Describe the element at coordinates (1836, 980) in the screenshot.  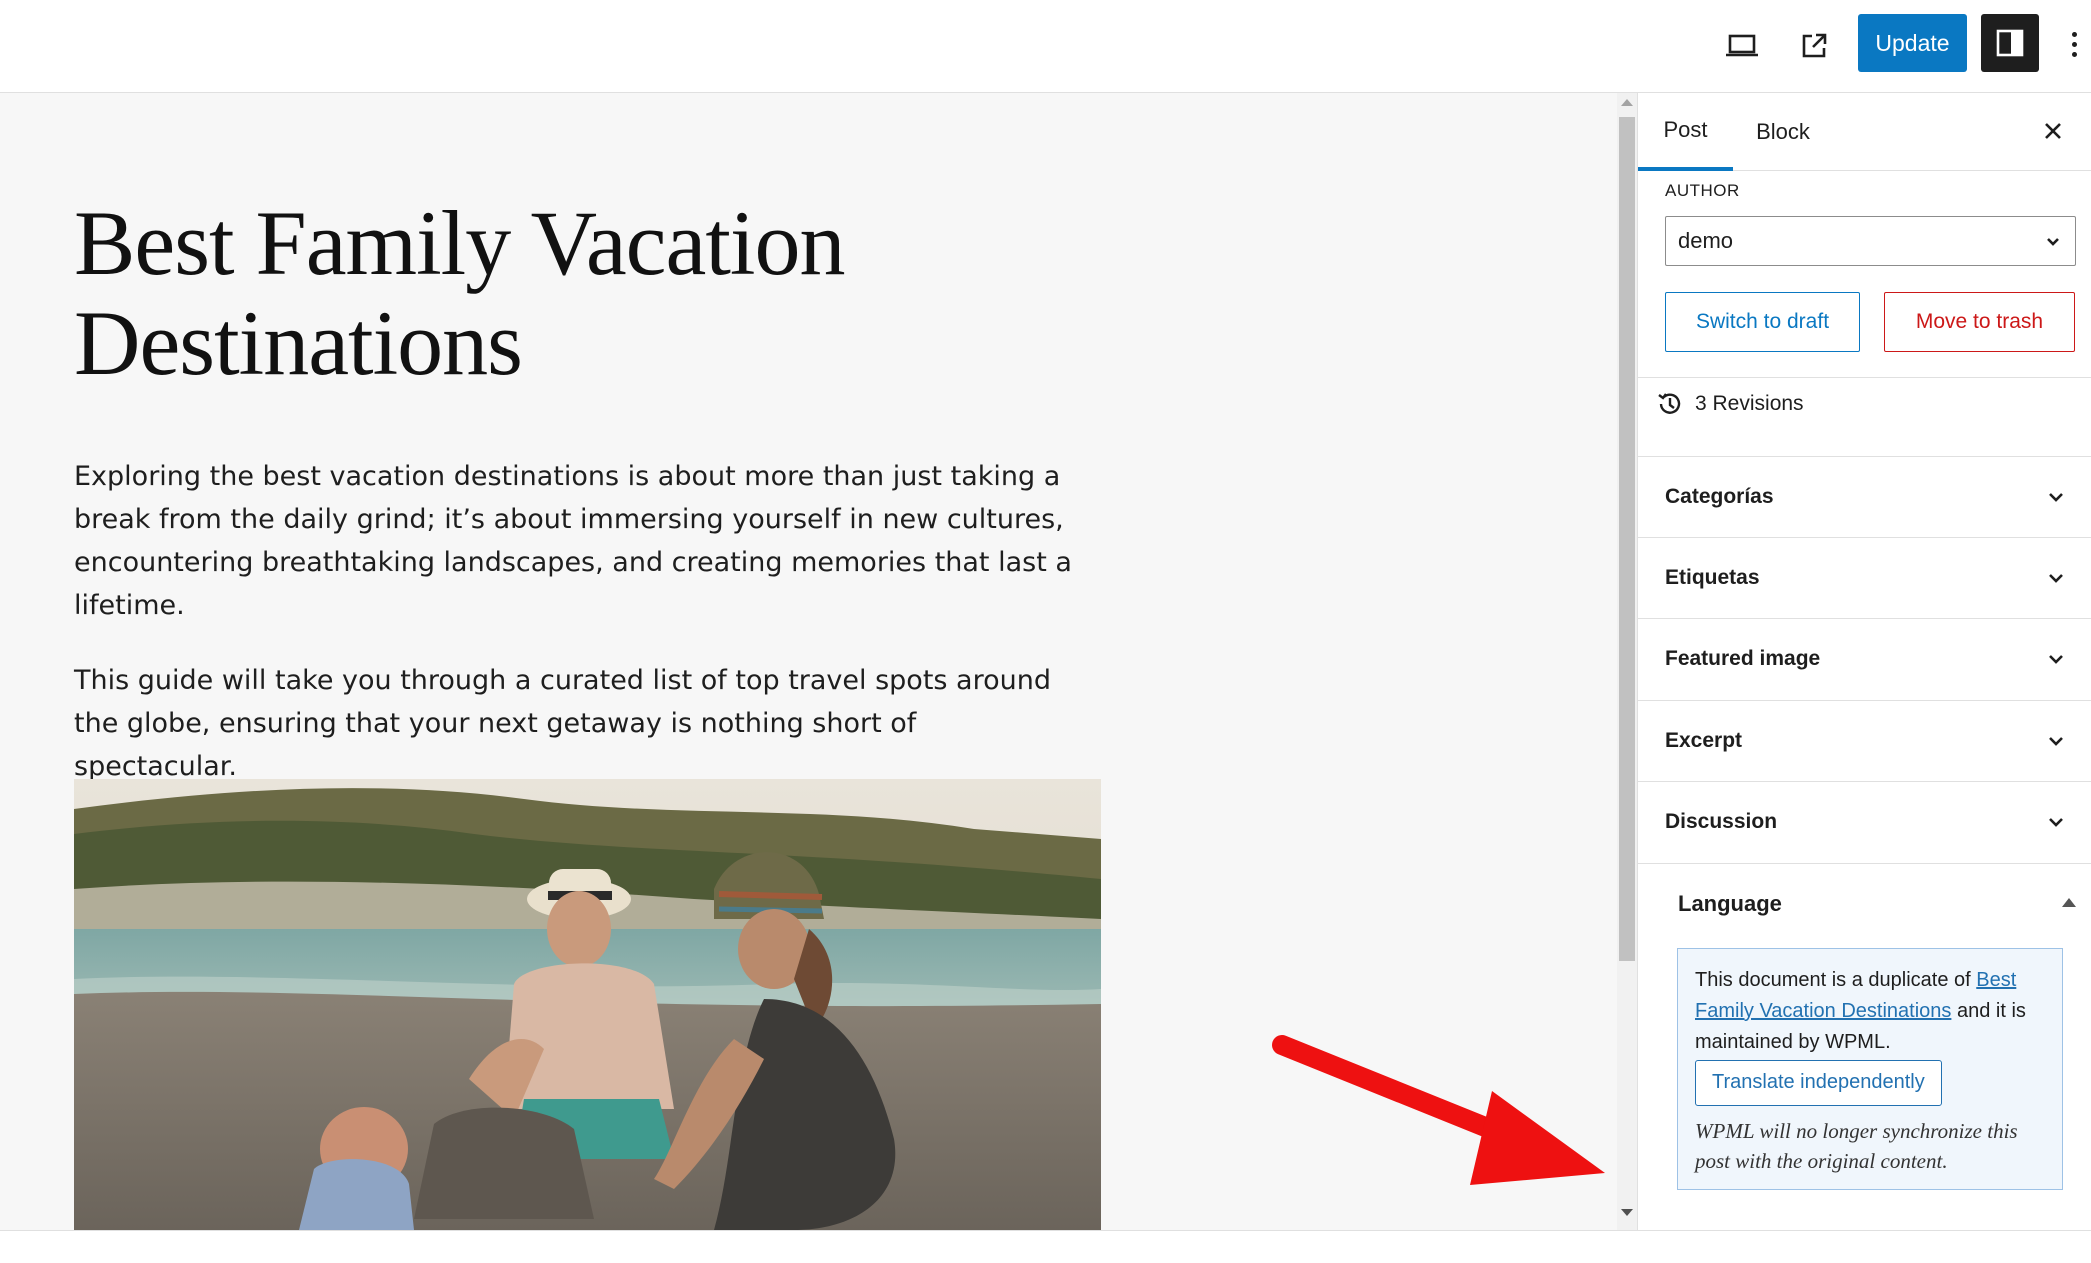
I see `notice-prefix: This document is a duplicate of` at that location.